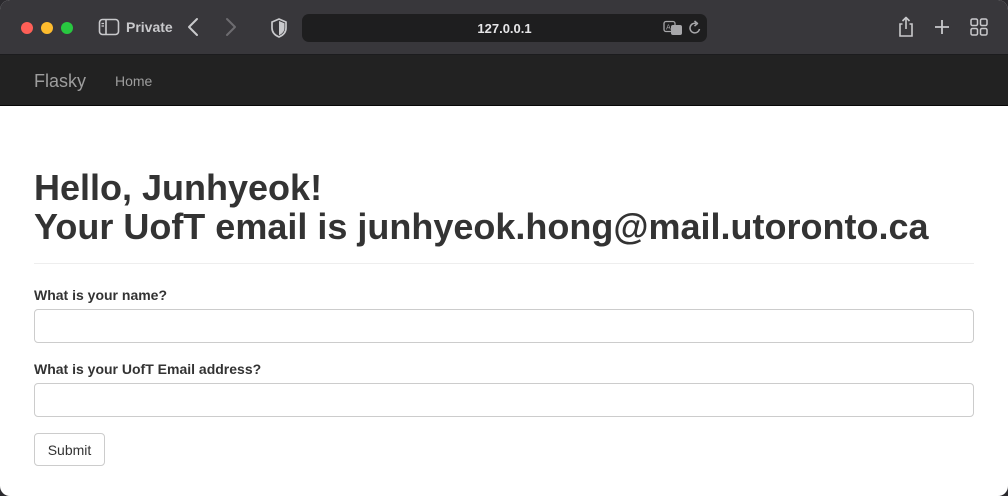 The height and width of the screenshot is (496, 1008). I want to click on shield-icon, so click(279, 28).